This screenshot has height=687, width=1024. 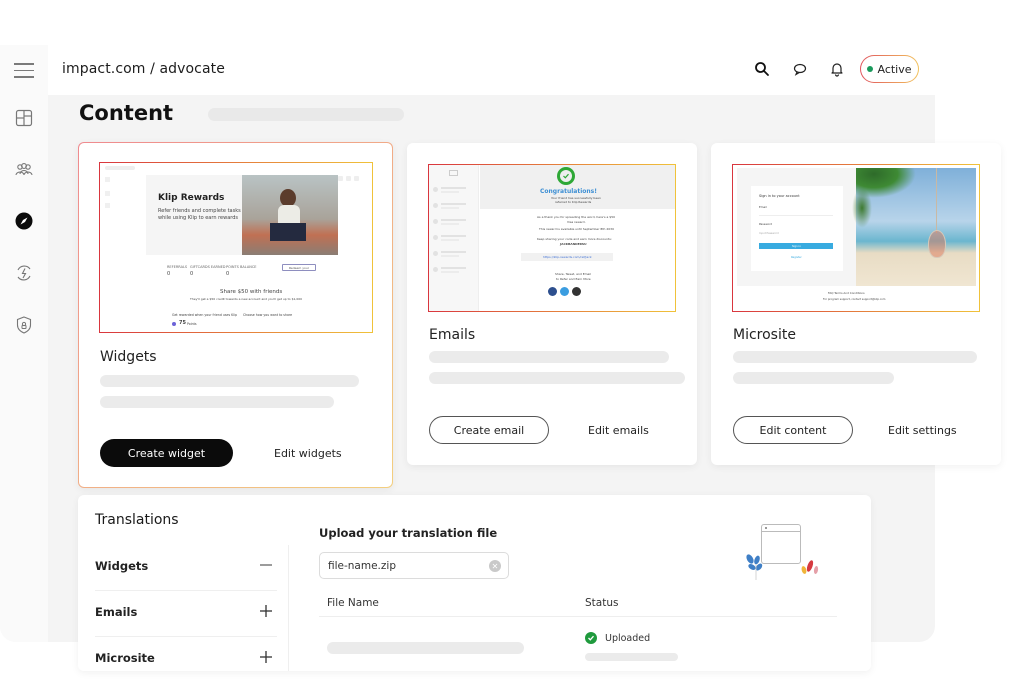 I want to click on preview-link: https://klip-rewards.com/ref/jack, so click(x=567, y=257).